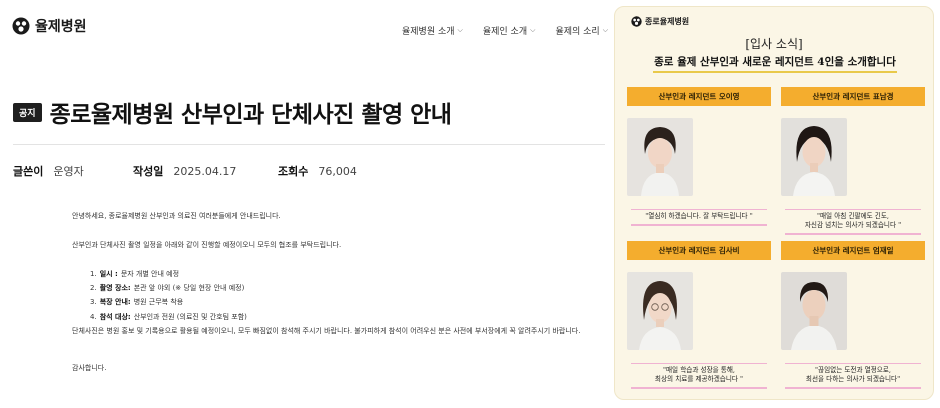 Image resolution: width=940 pixels, height=408 pixels. What do you see at coordinates (351, 274) in the screenshot?
I see `list-item: 1. 일시 : 문자 개별 안내 예정` at bounding box center [351, 274].